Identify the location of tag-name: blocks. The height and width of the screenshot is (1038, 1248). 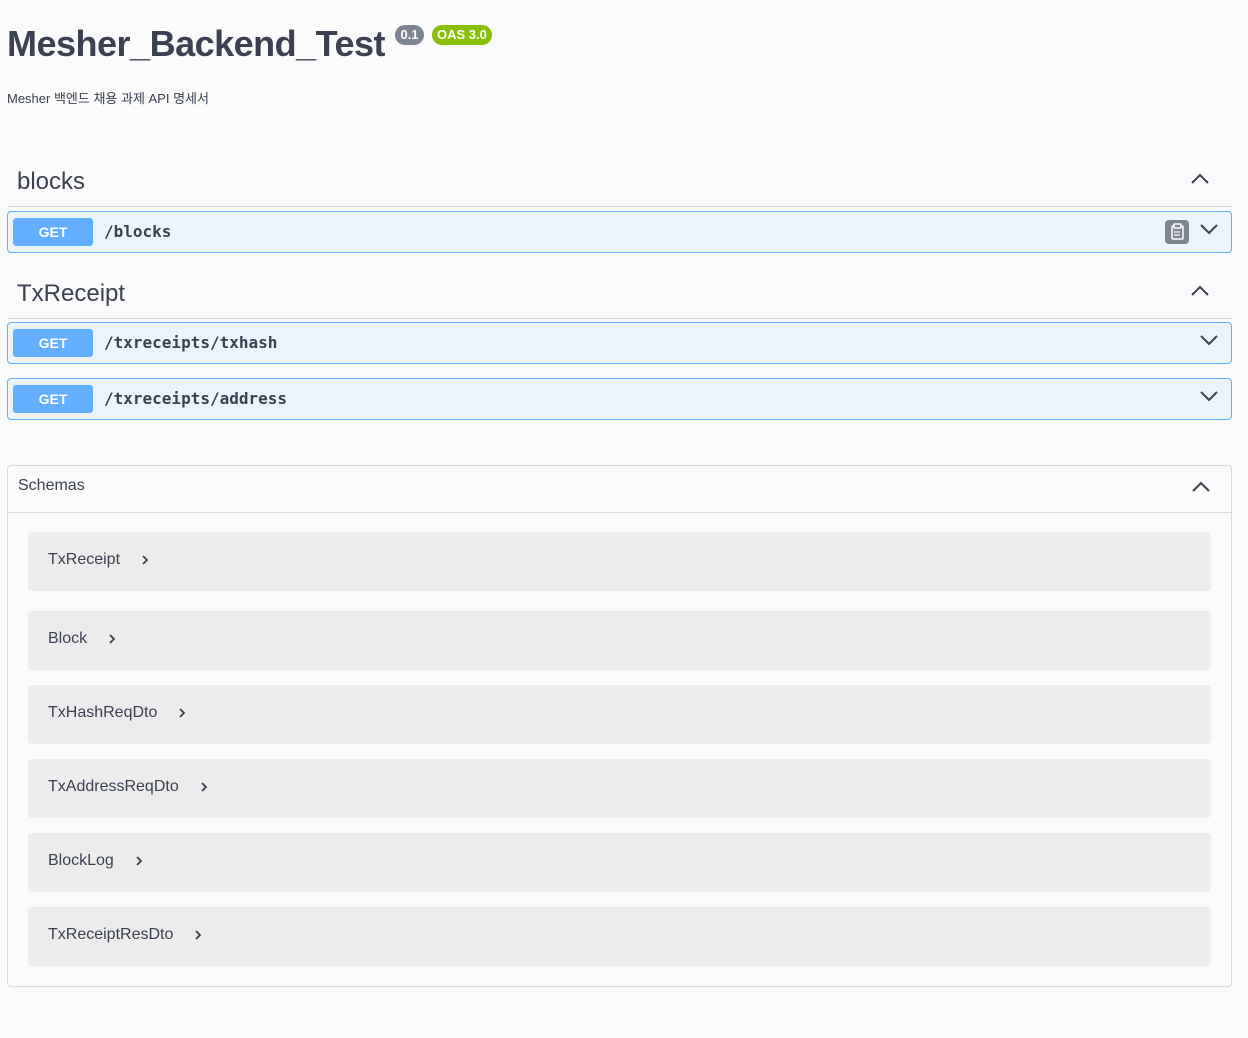
(51, 181).